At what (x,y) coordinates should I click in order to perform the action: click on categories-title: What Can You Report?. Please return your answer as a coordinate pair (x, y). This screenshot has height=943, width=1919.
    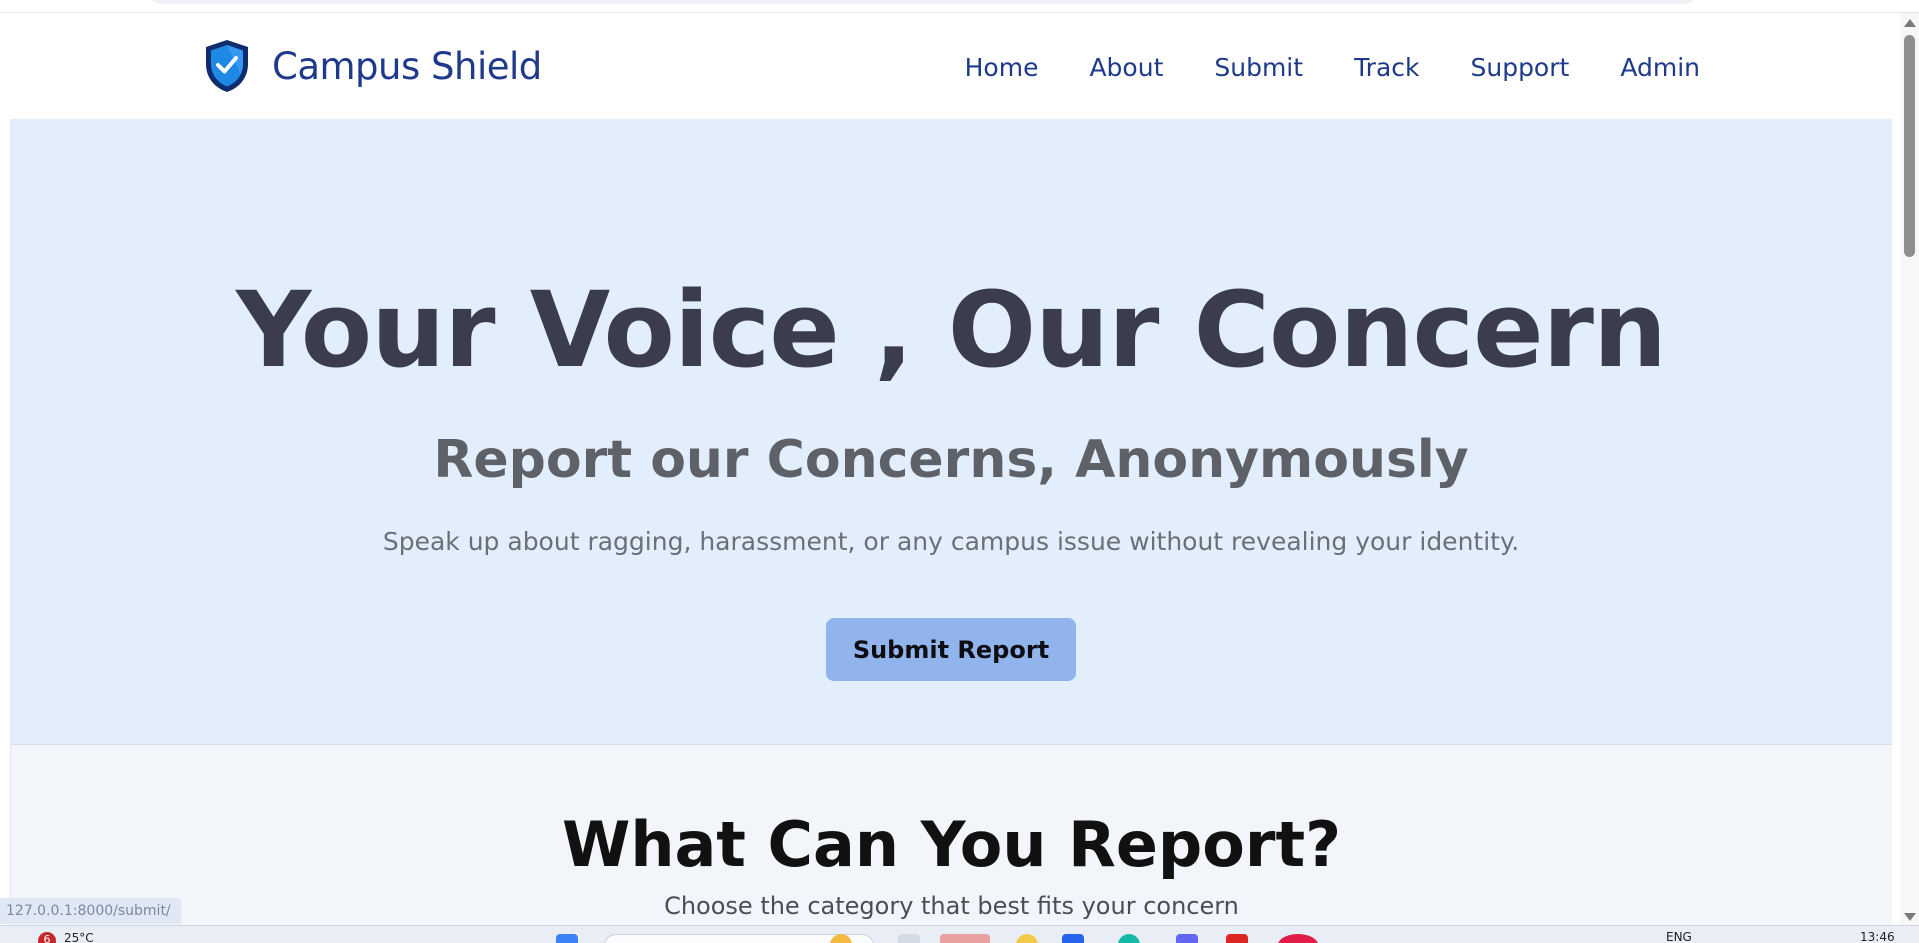
    Looking at the image, I should click on (951, 844).